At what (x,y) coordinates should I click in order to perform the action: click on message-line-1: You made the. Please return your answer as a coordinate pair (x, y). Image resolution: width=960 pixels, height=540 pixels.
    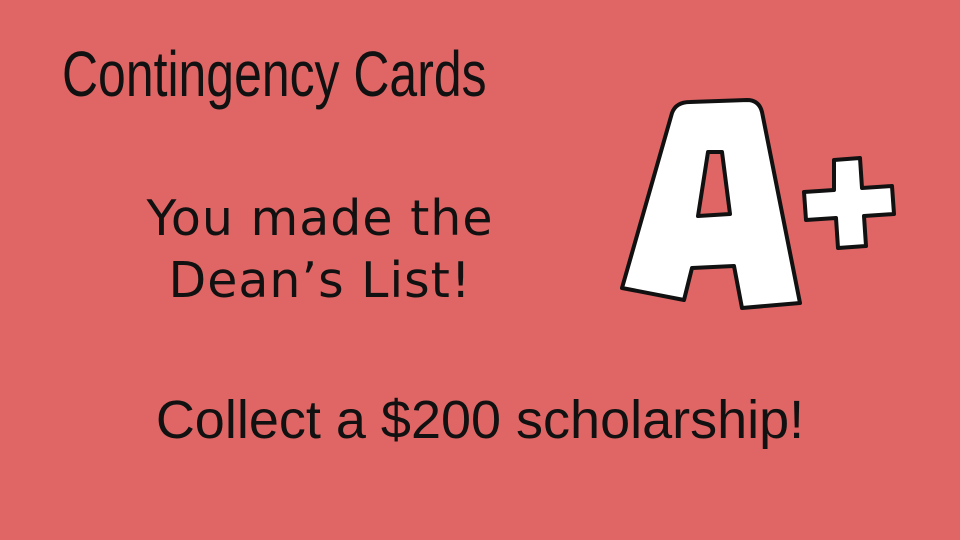
    Looking at the image, I should click on (320, 218).